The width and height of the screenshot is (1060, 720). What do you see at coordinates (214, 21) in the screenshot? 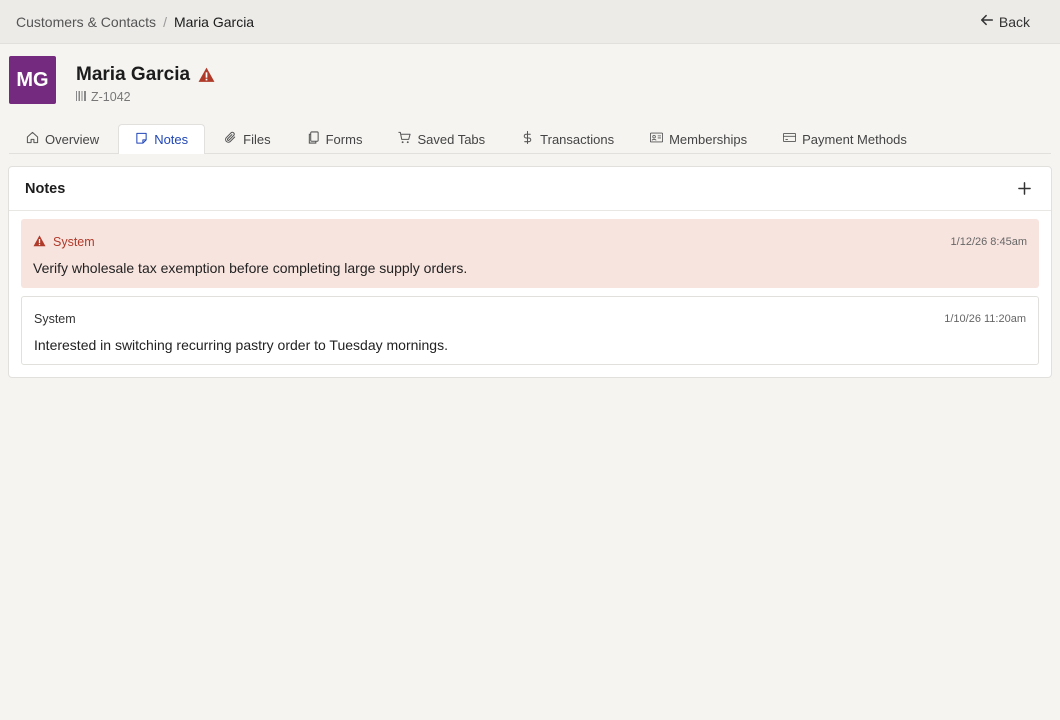
I see `breadcrumb-current: Maria Garcia` at bounding box center [214, 21].